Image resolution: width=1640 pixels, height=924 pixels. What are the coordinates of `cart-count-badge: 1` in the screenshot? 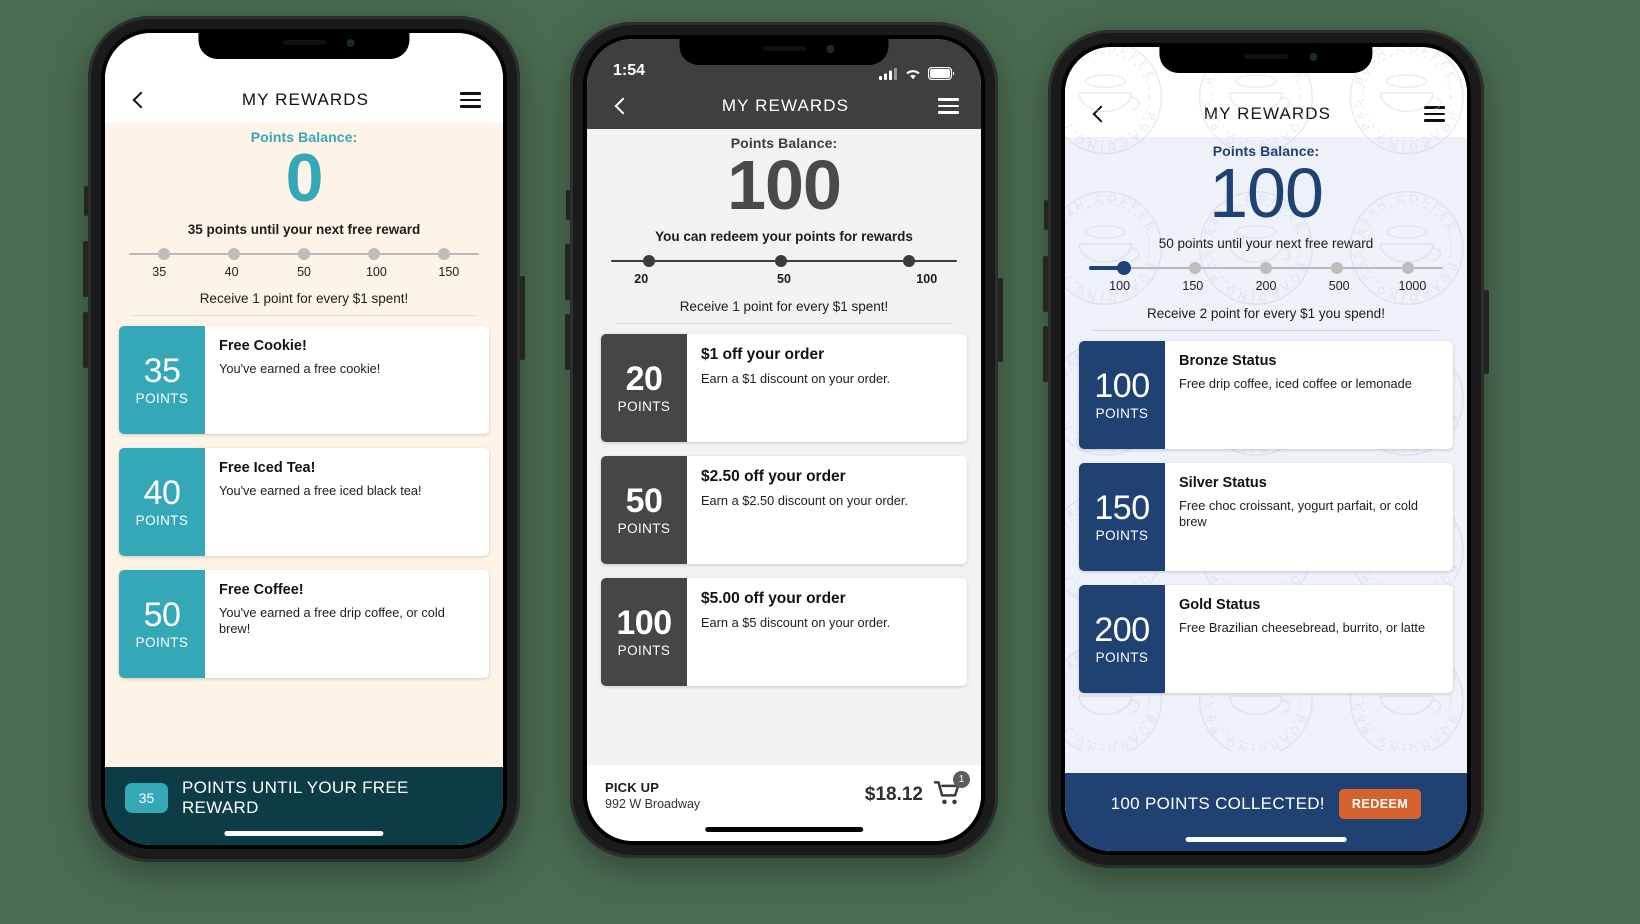 It's located at (961, 779).